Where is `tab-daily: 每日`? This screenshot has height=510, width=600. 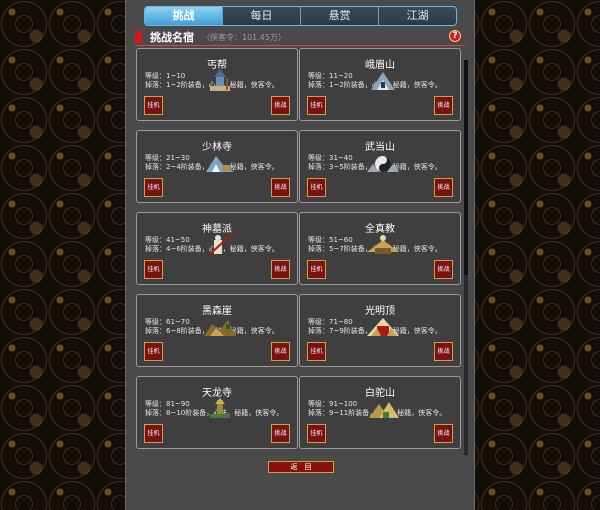 tab-daily: 每日 is located at coordinates (262, 16).